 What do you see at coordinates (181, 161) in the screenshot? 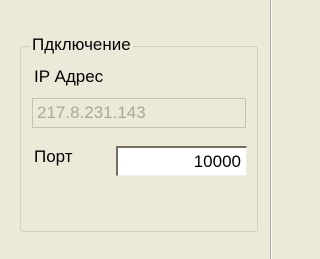
I see `port-field: 10000` at bounding box center [181, 161].